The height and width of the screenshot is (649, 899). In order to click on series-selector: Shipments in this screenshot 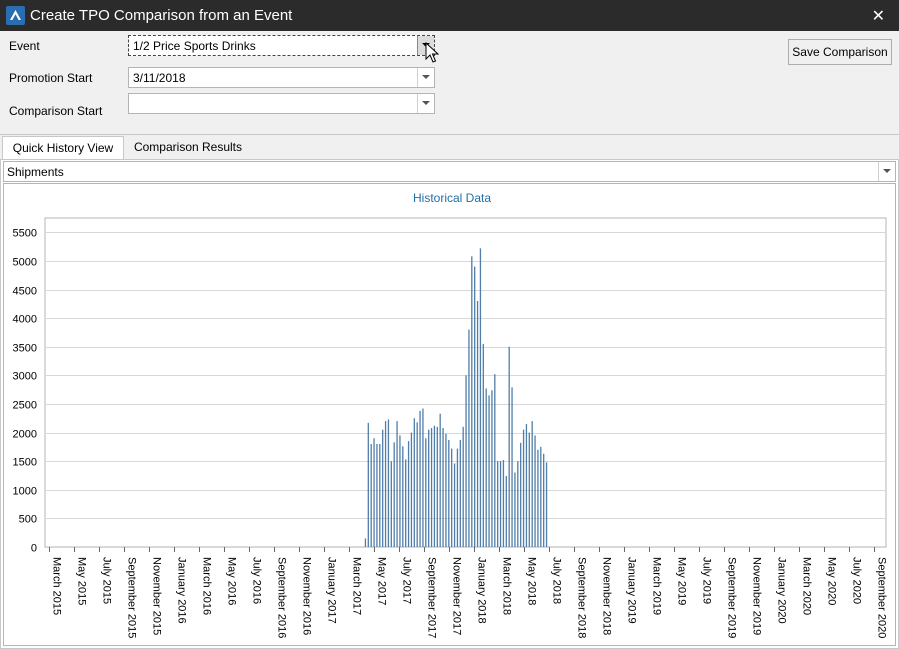, I will do `click(449, 171)`.